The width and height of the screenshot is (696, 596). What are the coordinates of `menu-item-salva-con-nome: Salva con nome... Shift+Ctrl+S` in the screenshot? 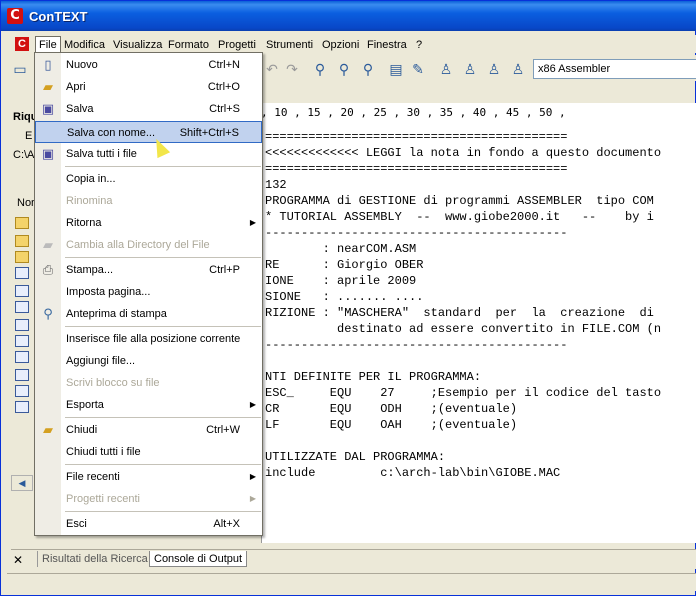 It's located at (148, 132).